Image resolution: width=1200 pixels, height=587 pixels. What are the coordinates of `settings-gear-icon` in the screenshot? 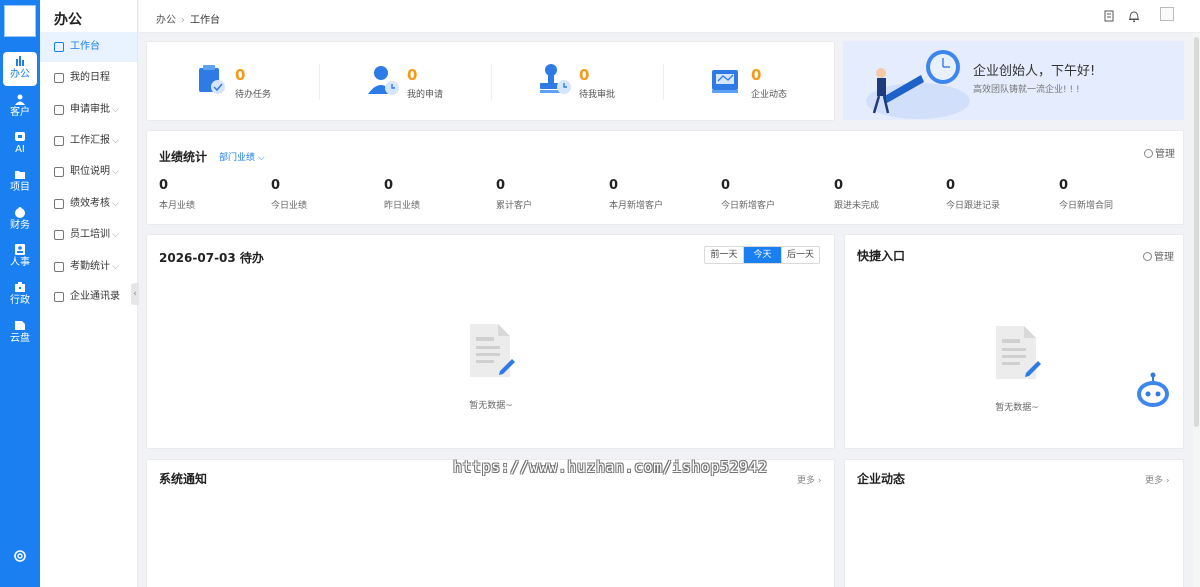 It's located at (20, 556).